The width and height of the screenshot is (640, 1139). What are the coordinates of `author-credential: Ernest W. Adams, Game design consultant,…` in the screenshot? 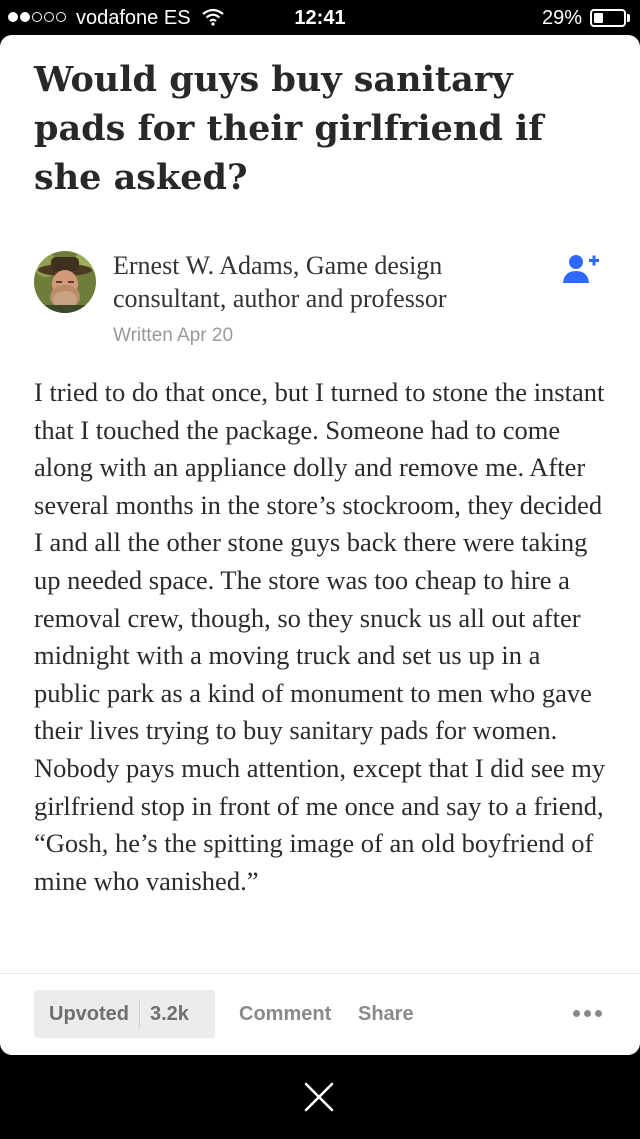 It's located at (323, 282).